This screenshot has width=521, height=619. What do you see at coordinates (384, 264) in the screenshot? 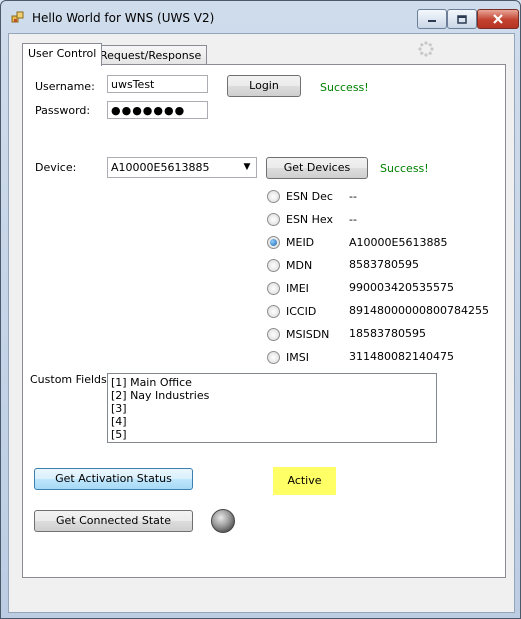
I see `mdn-value: 8583780595` at bounding box center [384, 264].